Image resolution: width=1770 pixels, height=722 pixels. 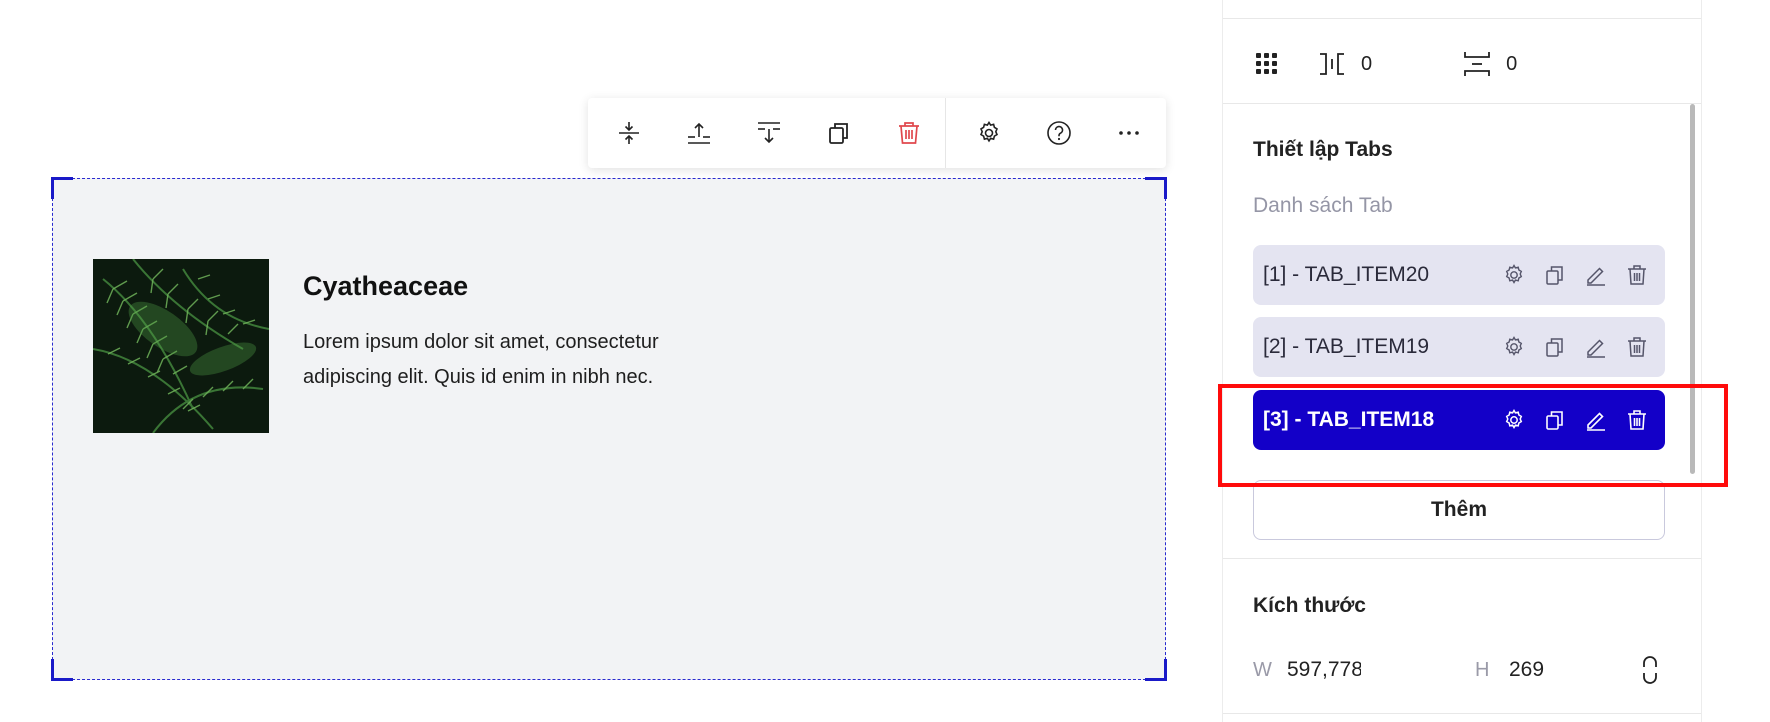 I want to click on resize-handle-bottom-left, so click(x=62, y=670).